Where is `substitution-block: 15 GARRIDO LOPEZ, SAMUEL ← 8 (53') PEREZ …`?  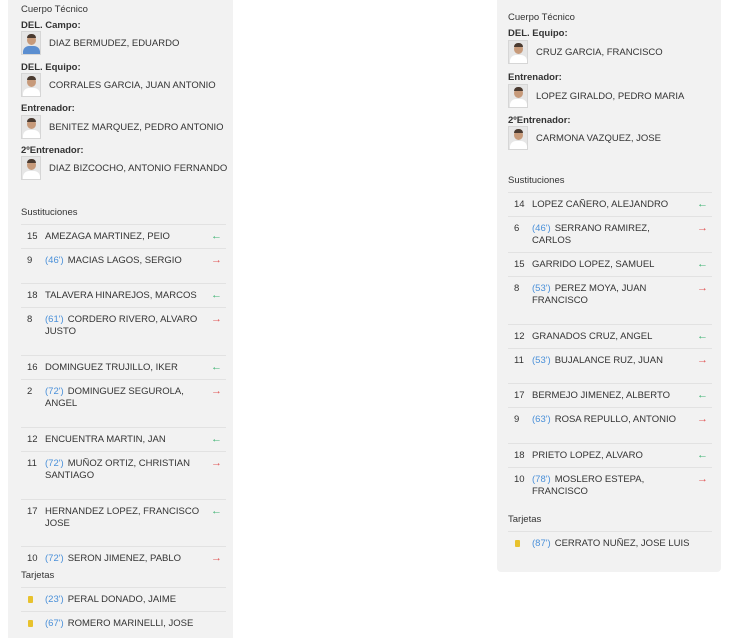 substitution-block: 15 GARRIDO LOPEZ, SAMUEL ← 8 (53') PEREZ … is located at coordinates (610, 287).